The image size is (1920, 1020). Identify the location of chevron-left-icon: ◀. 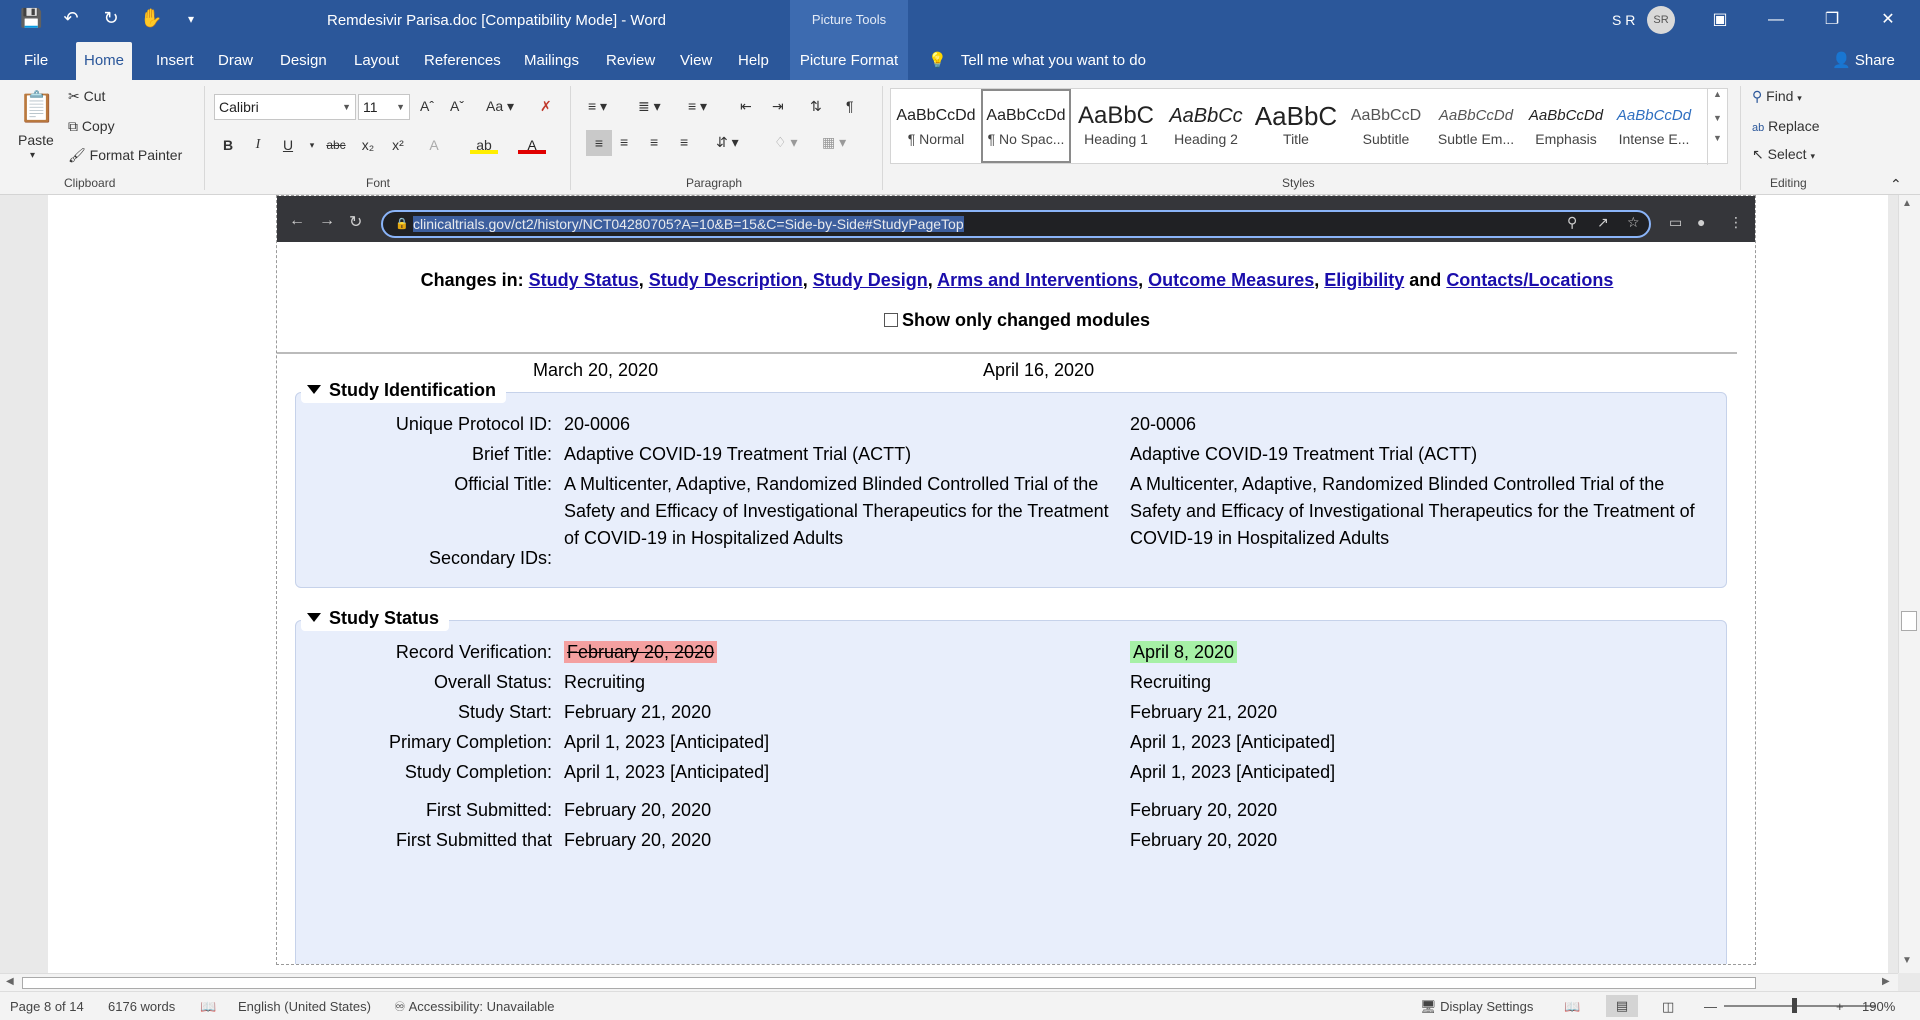
(10, 981).